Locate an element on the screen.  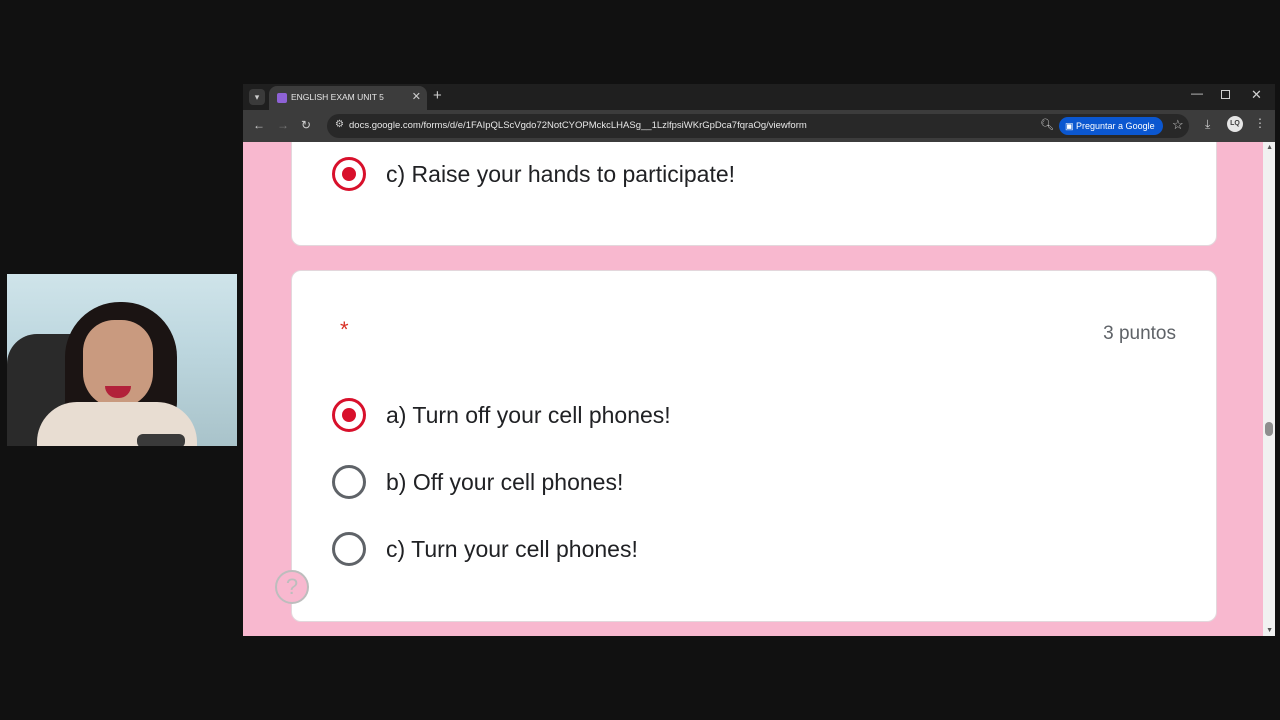
option-label: c) Turn your cell phones! is located at coordinates (512, 548).